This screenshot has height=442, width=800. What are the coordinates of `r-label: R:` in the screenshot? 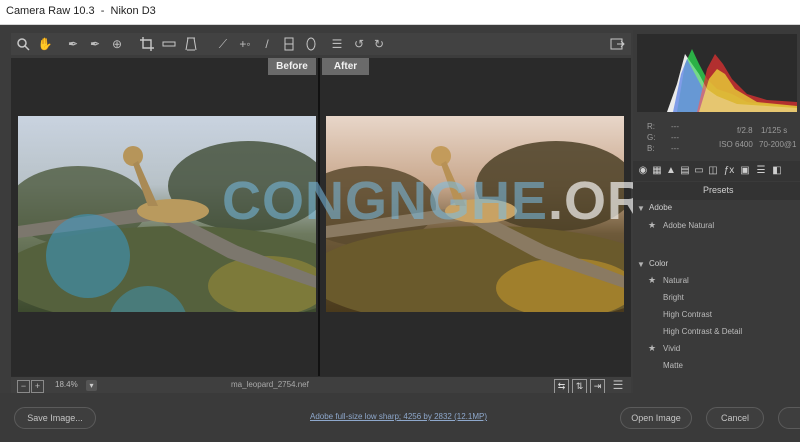 It's located at (651, 126).